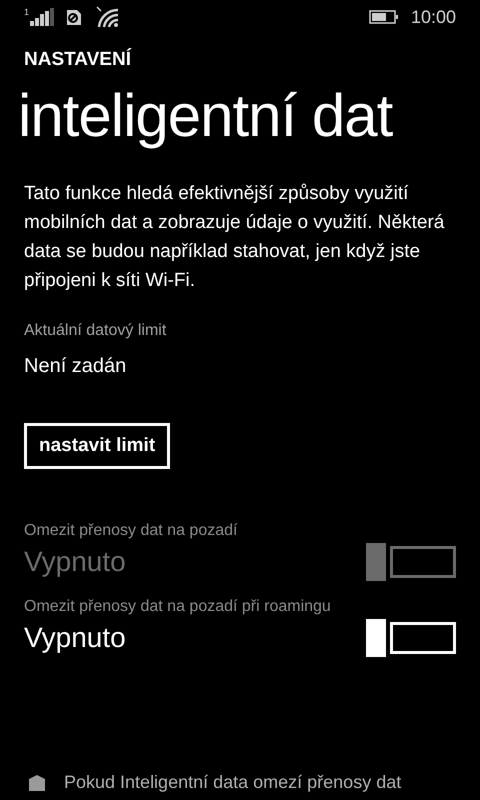 This screenshot has width=480, height=800. I want to click on description: Tato funkce hledá efektivnější způsoby využití mobilních dat a zobrazuje údaje o využití. Některá data se budou například stahovat, jen když jste připojeni k síti Wi-Fi., so click(235, 237).